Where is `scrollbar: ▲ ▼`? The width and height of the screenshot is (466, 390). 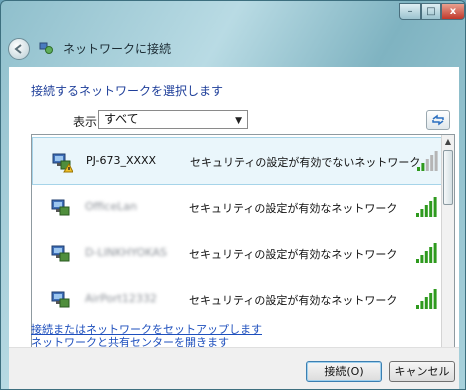
scrollbar: ▲ ▼ is located at coordinates (447, 252).